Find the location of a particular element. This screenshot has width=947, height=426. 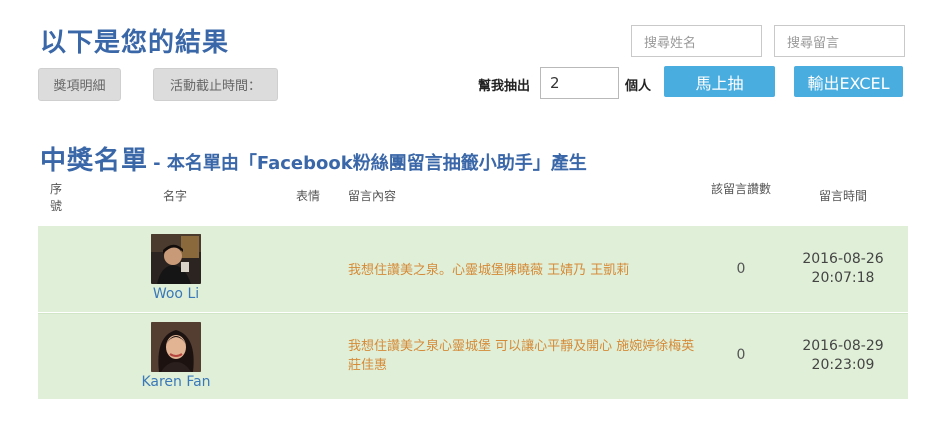

draw-count-label: 幫我抽出 is located at coordinates (504, 86).